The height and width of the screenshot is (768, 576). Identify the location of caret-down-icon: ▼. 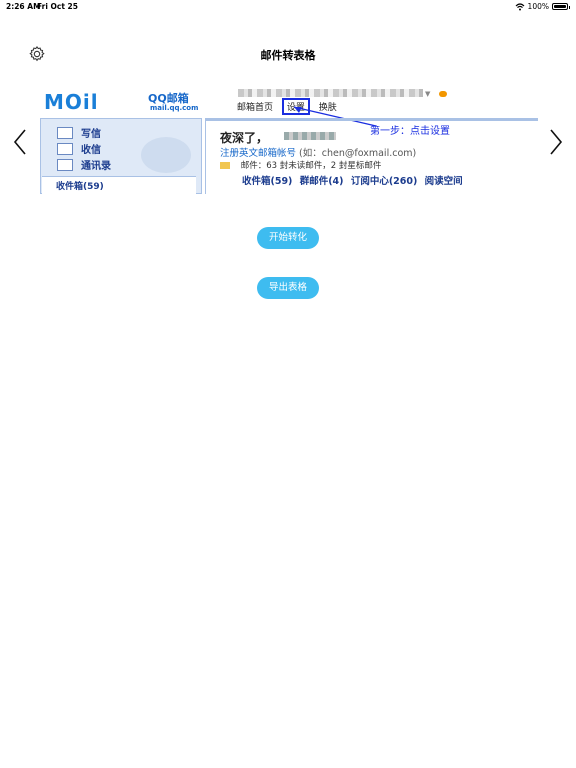
(428, 94).